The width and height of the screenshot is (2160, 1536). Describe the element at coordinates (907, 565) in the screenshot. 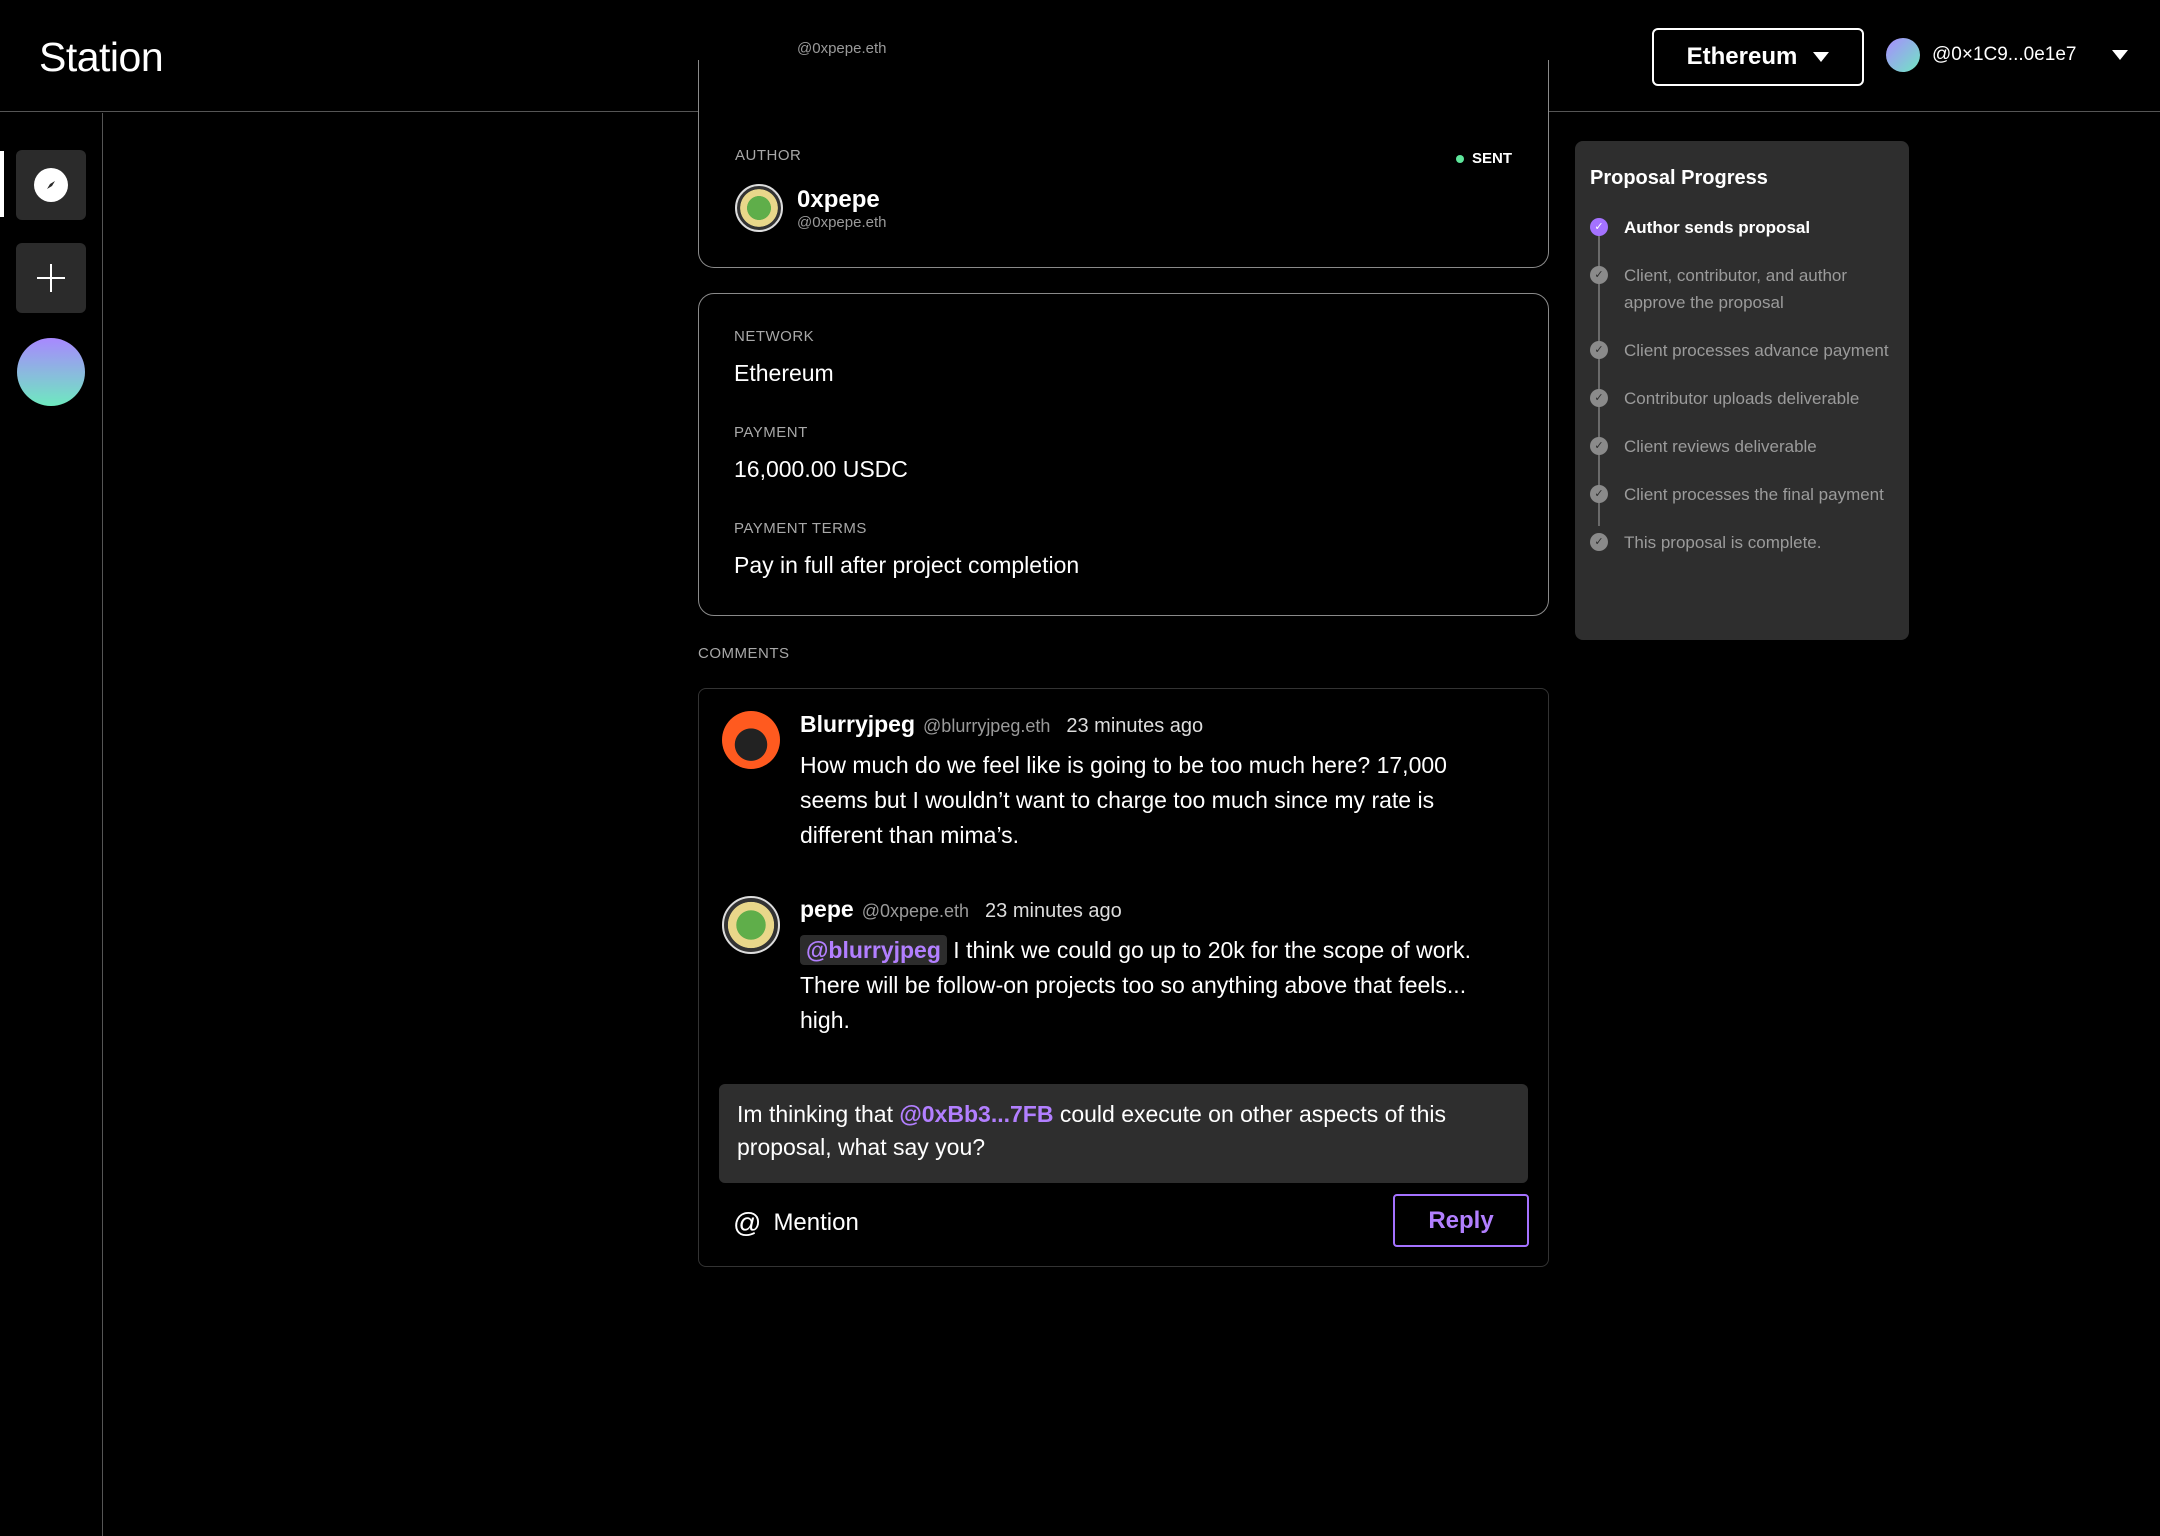

I see `payment-terms-value: Pay in full after project completion` at that location.